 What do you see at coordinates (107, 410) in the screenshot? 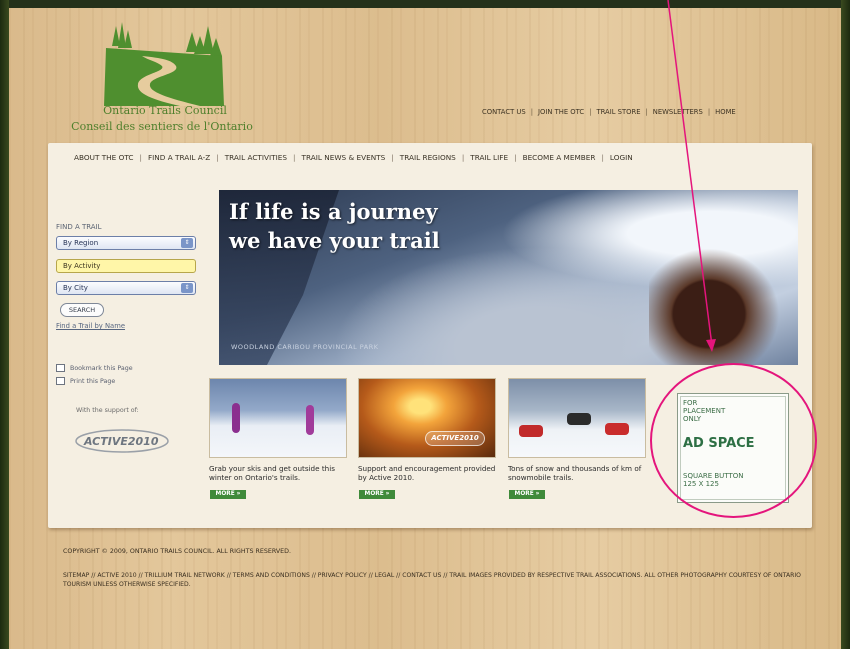
I see `support-label: With the support of:` at bounding box center [107, 410].